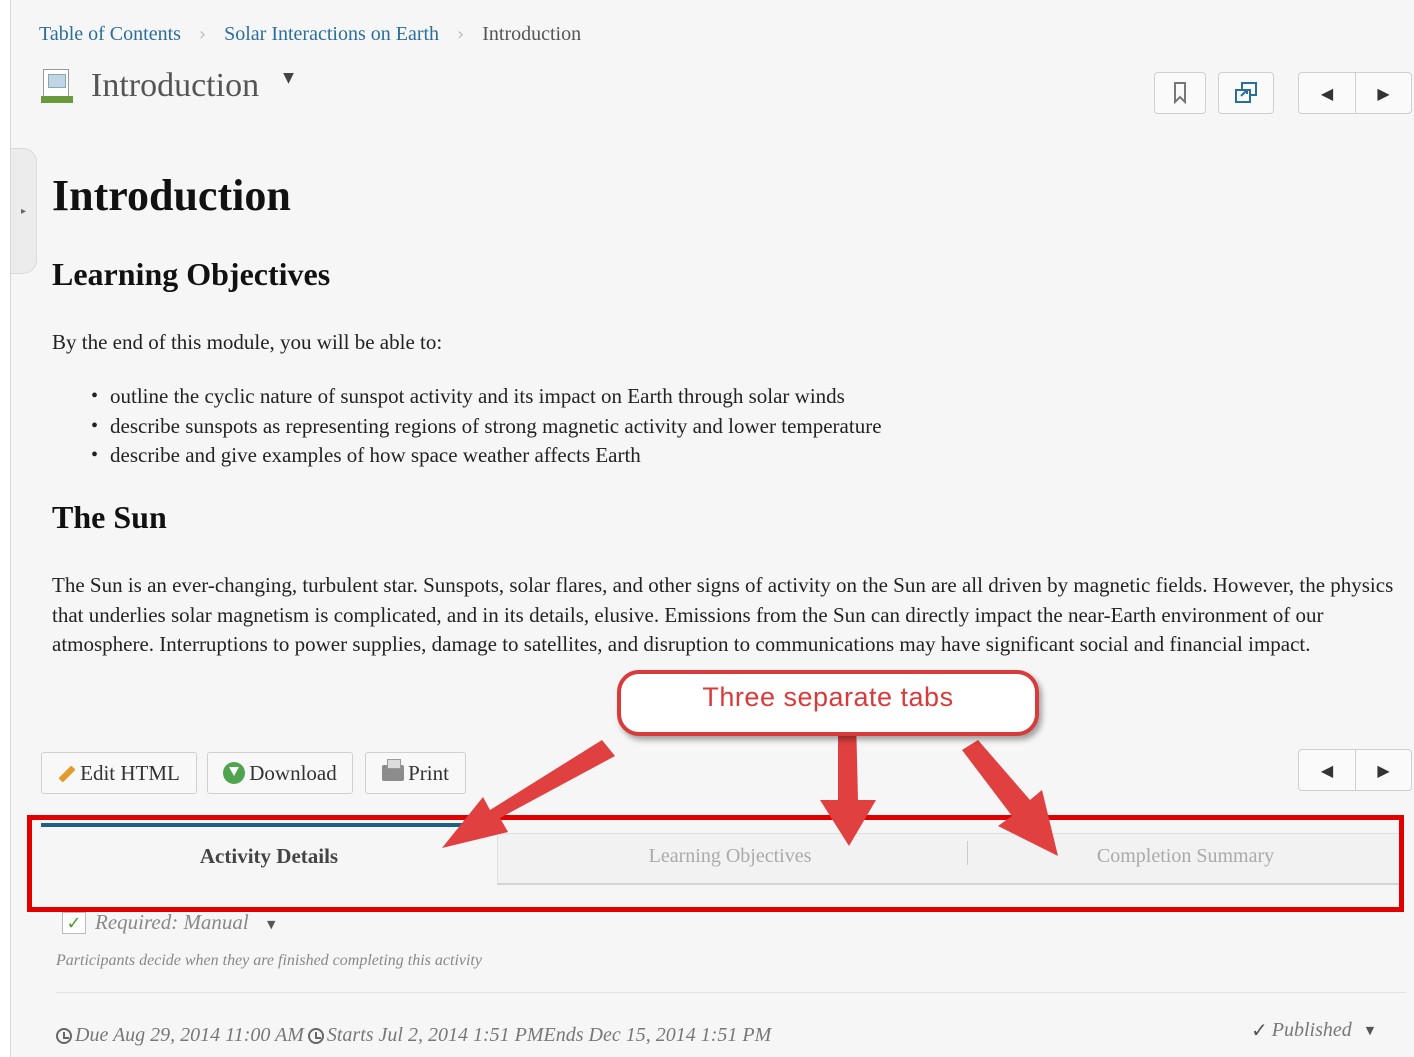 This screenshot has height=1057, width=1414. I want to click on topic-title-row: Introduction ▼, so click(167, 86).